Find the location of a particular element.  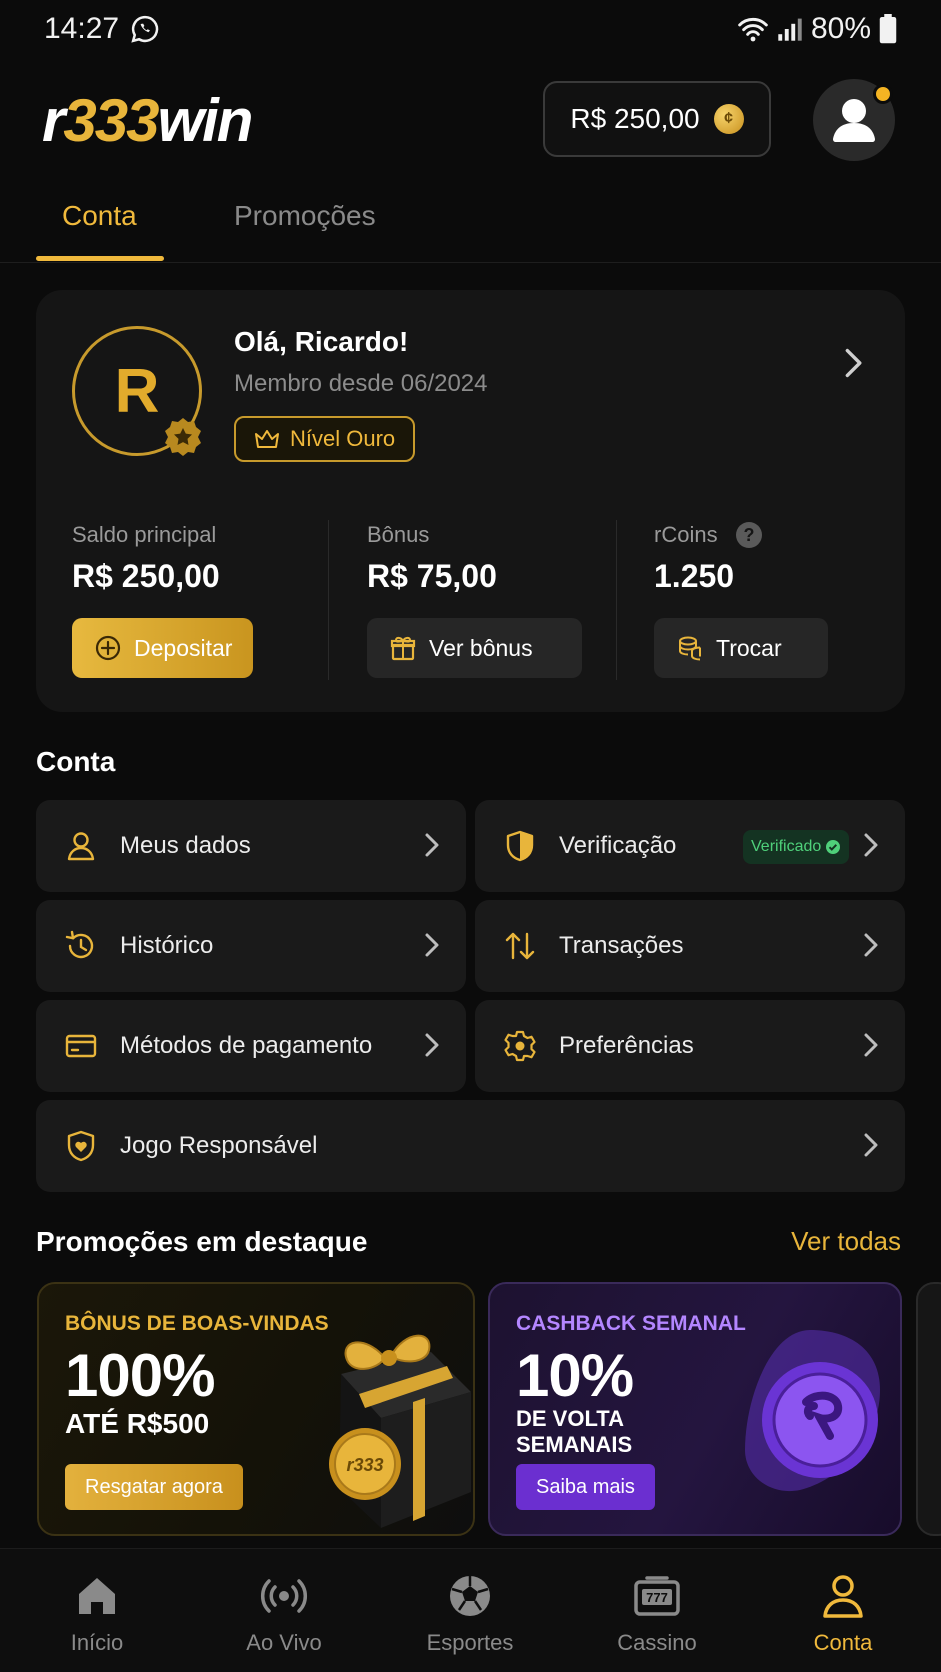

coin-icon: ¢ is located at coordinates (728, 119).